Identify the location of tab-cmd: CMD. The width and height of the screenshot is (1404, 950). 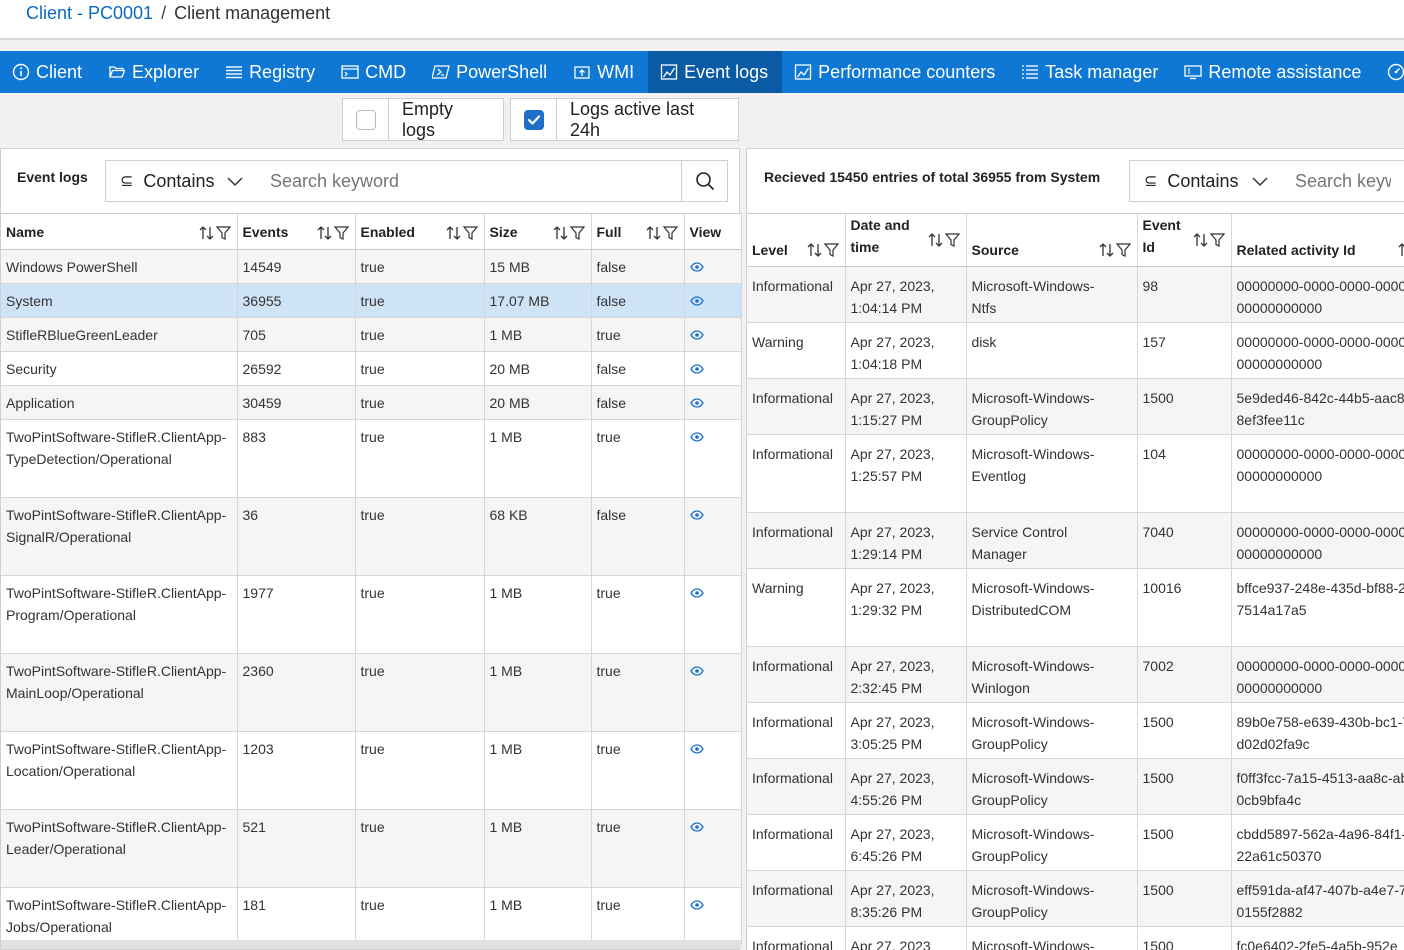
(374, 72).